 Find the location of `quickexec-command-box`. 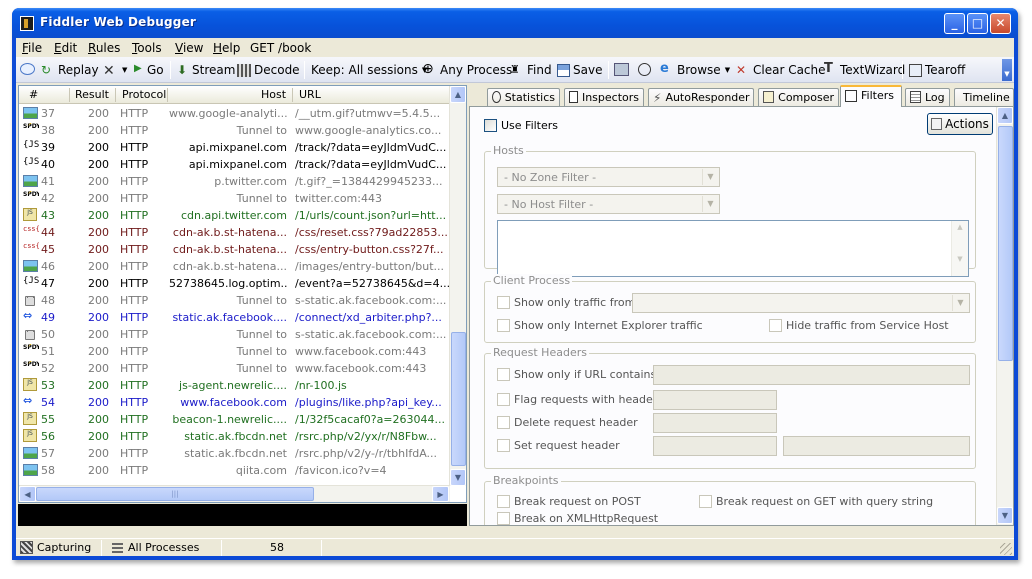

quickexec-command-box is located at coordinates (242, 515).